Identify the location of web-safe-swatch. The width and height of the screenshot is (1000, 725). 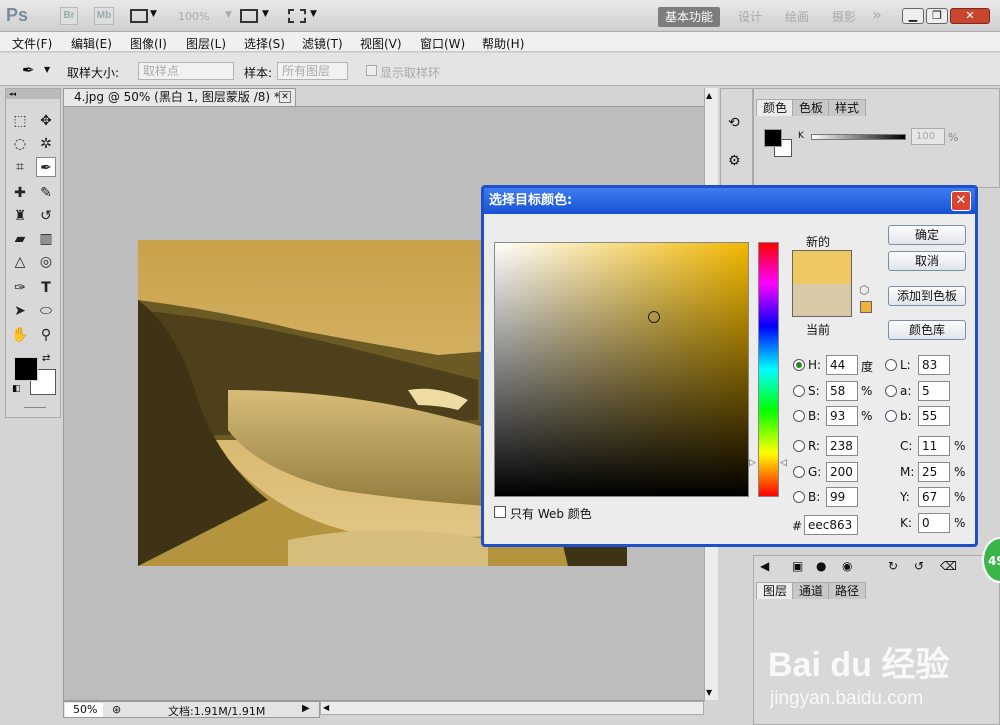
(866, 307).